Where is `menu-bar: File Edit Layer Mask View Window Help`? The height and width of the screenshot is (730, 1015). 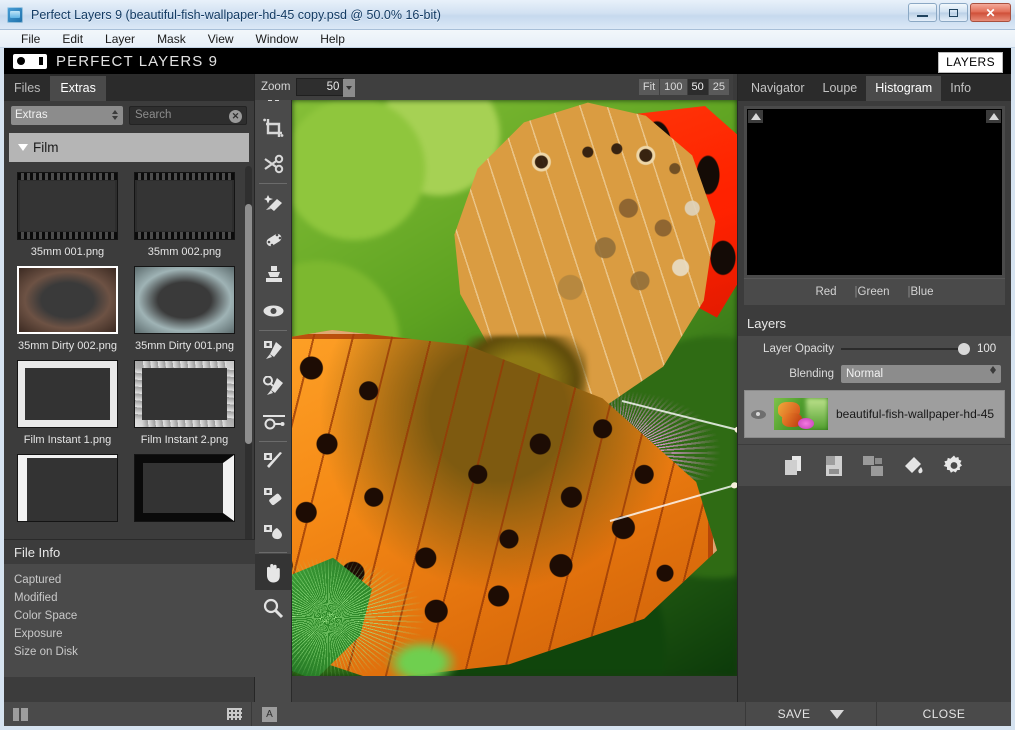
menu-bar: File Edit Layer Mask View Window Help is located at coordinates (507, 39).